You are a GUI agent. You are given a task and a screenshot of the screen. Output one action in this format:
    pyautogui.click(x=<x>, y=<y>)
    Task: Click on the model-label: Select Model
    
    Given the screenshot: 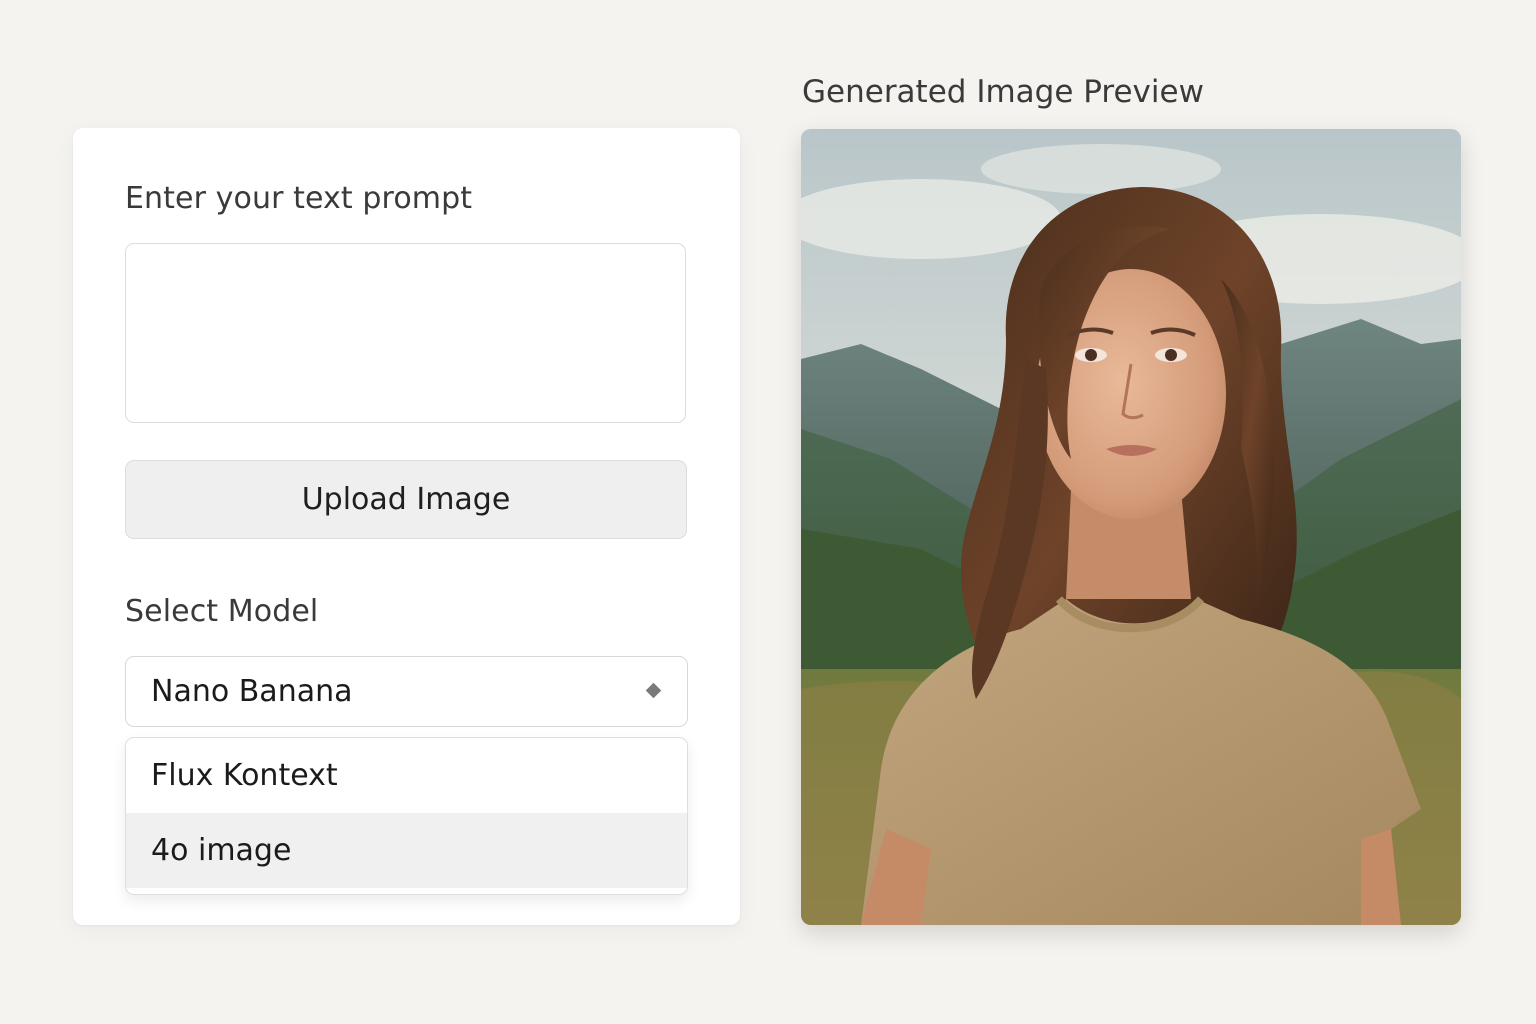 What is the action you would take?
    pyautogui.click(x=222, y=611)
    